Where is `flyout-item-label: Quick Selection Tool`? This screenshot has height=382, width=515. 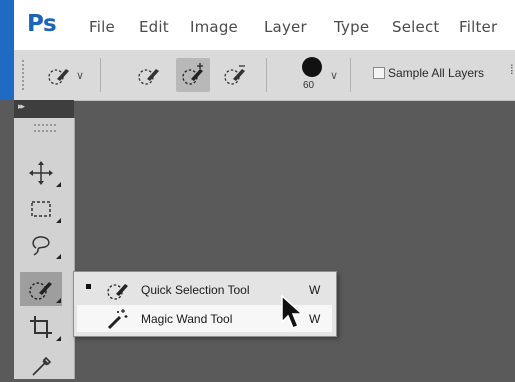
flyout-item-label: Quick Selection Tool is located at coordinates (195, 290).